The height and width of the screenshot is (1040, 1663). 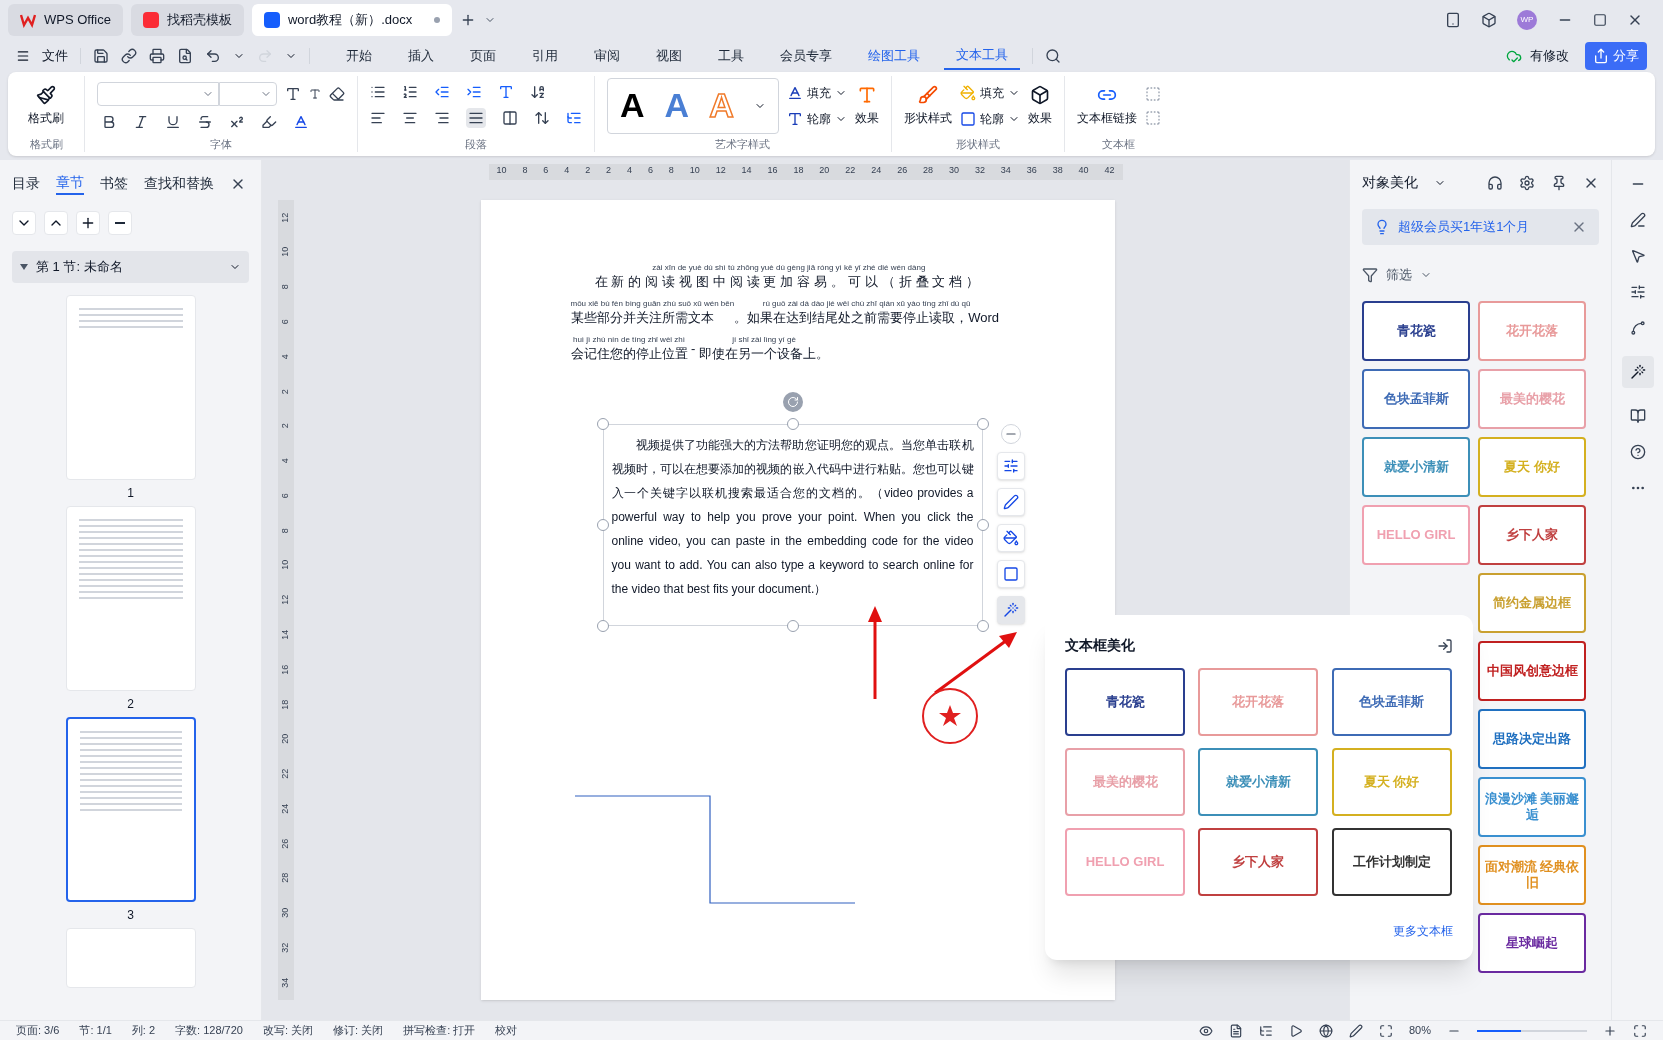 What do you see at coordinates (1391, 702) in the screenshot?
I see `template-thumbnail: 色块孟菲斯` at bounding box center [1391, 702].